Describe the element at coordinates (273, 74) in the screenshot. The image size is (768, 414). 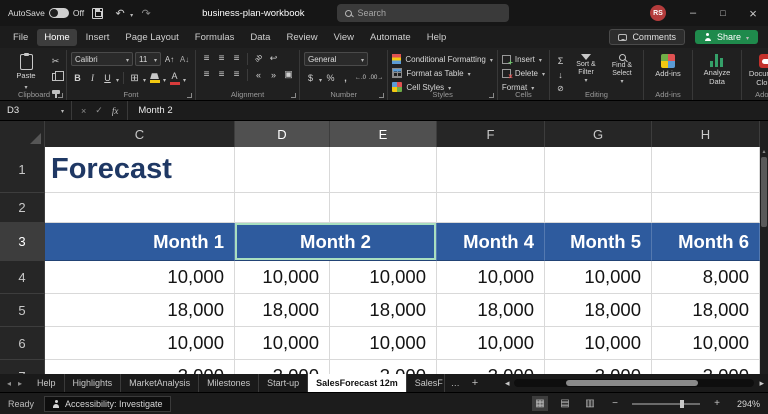
I see `increase-indent-button` at that location.